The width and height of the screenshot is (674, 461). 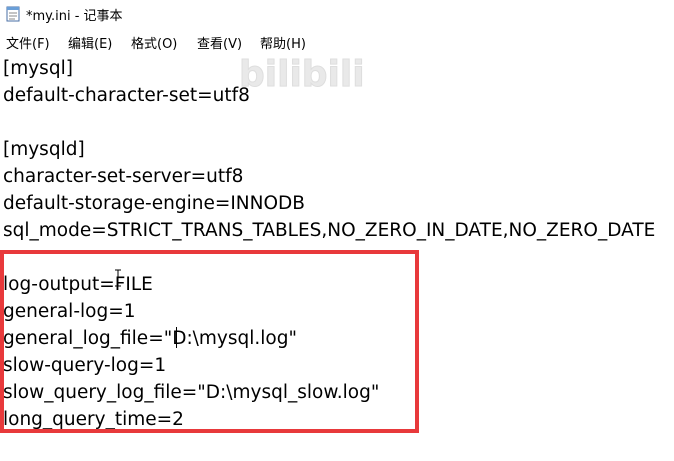 I want to click on editor-line: general_log_file="D:\mysql.log", so click(x=150, y=338).